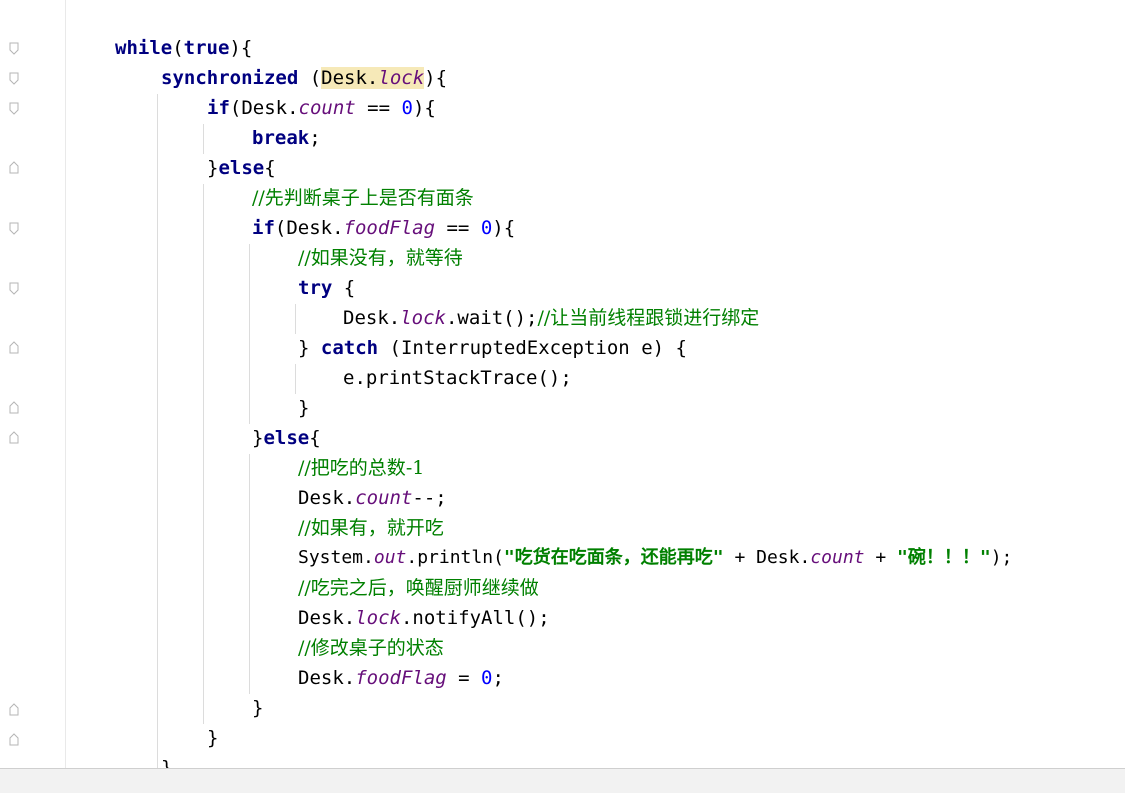  I want to click on code-token: .wait();, so click(491, 318).